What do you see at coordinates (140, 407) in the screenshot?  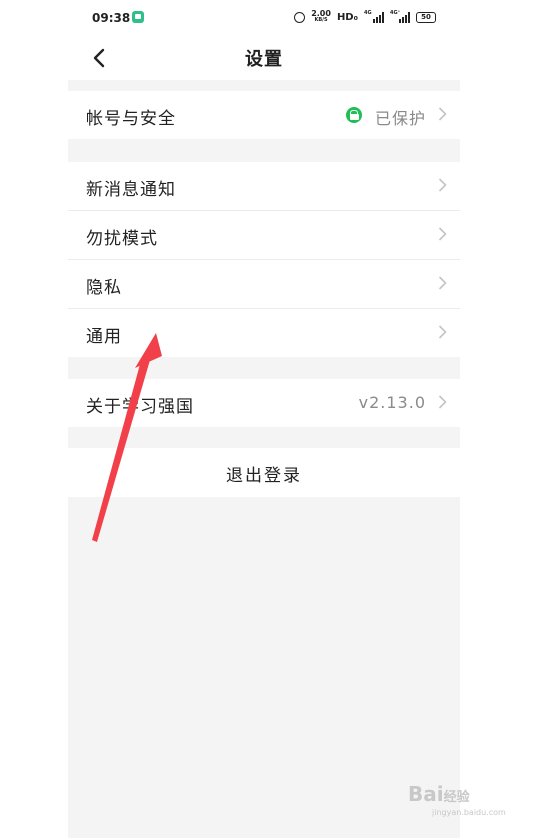 I see `about-label: 关于学习强国` at bounding box center [140, 407].